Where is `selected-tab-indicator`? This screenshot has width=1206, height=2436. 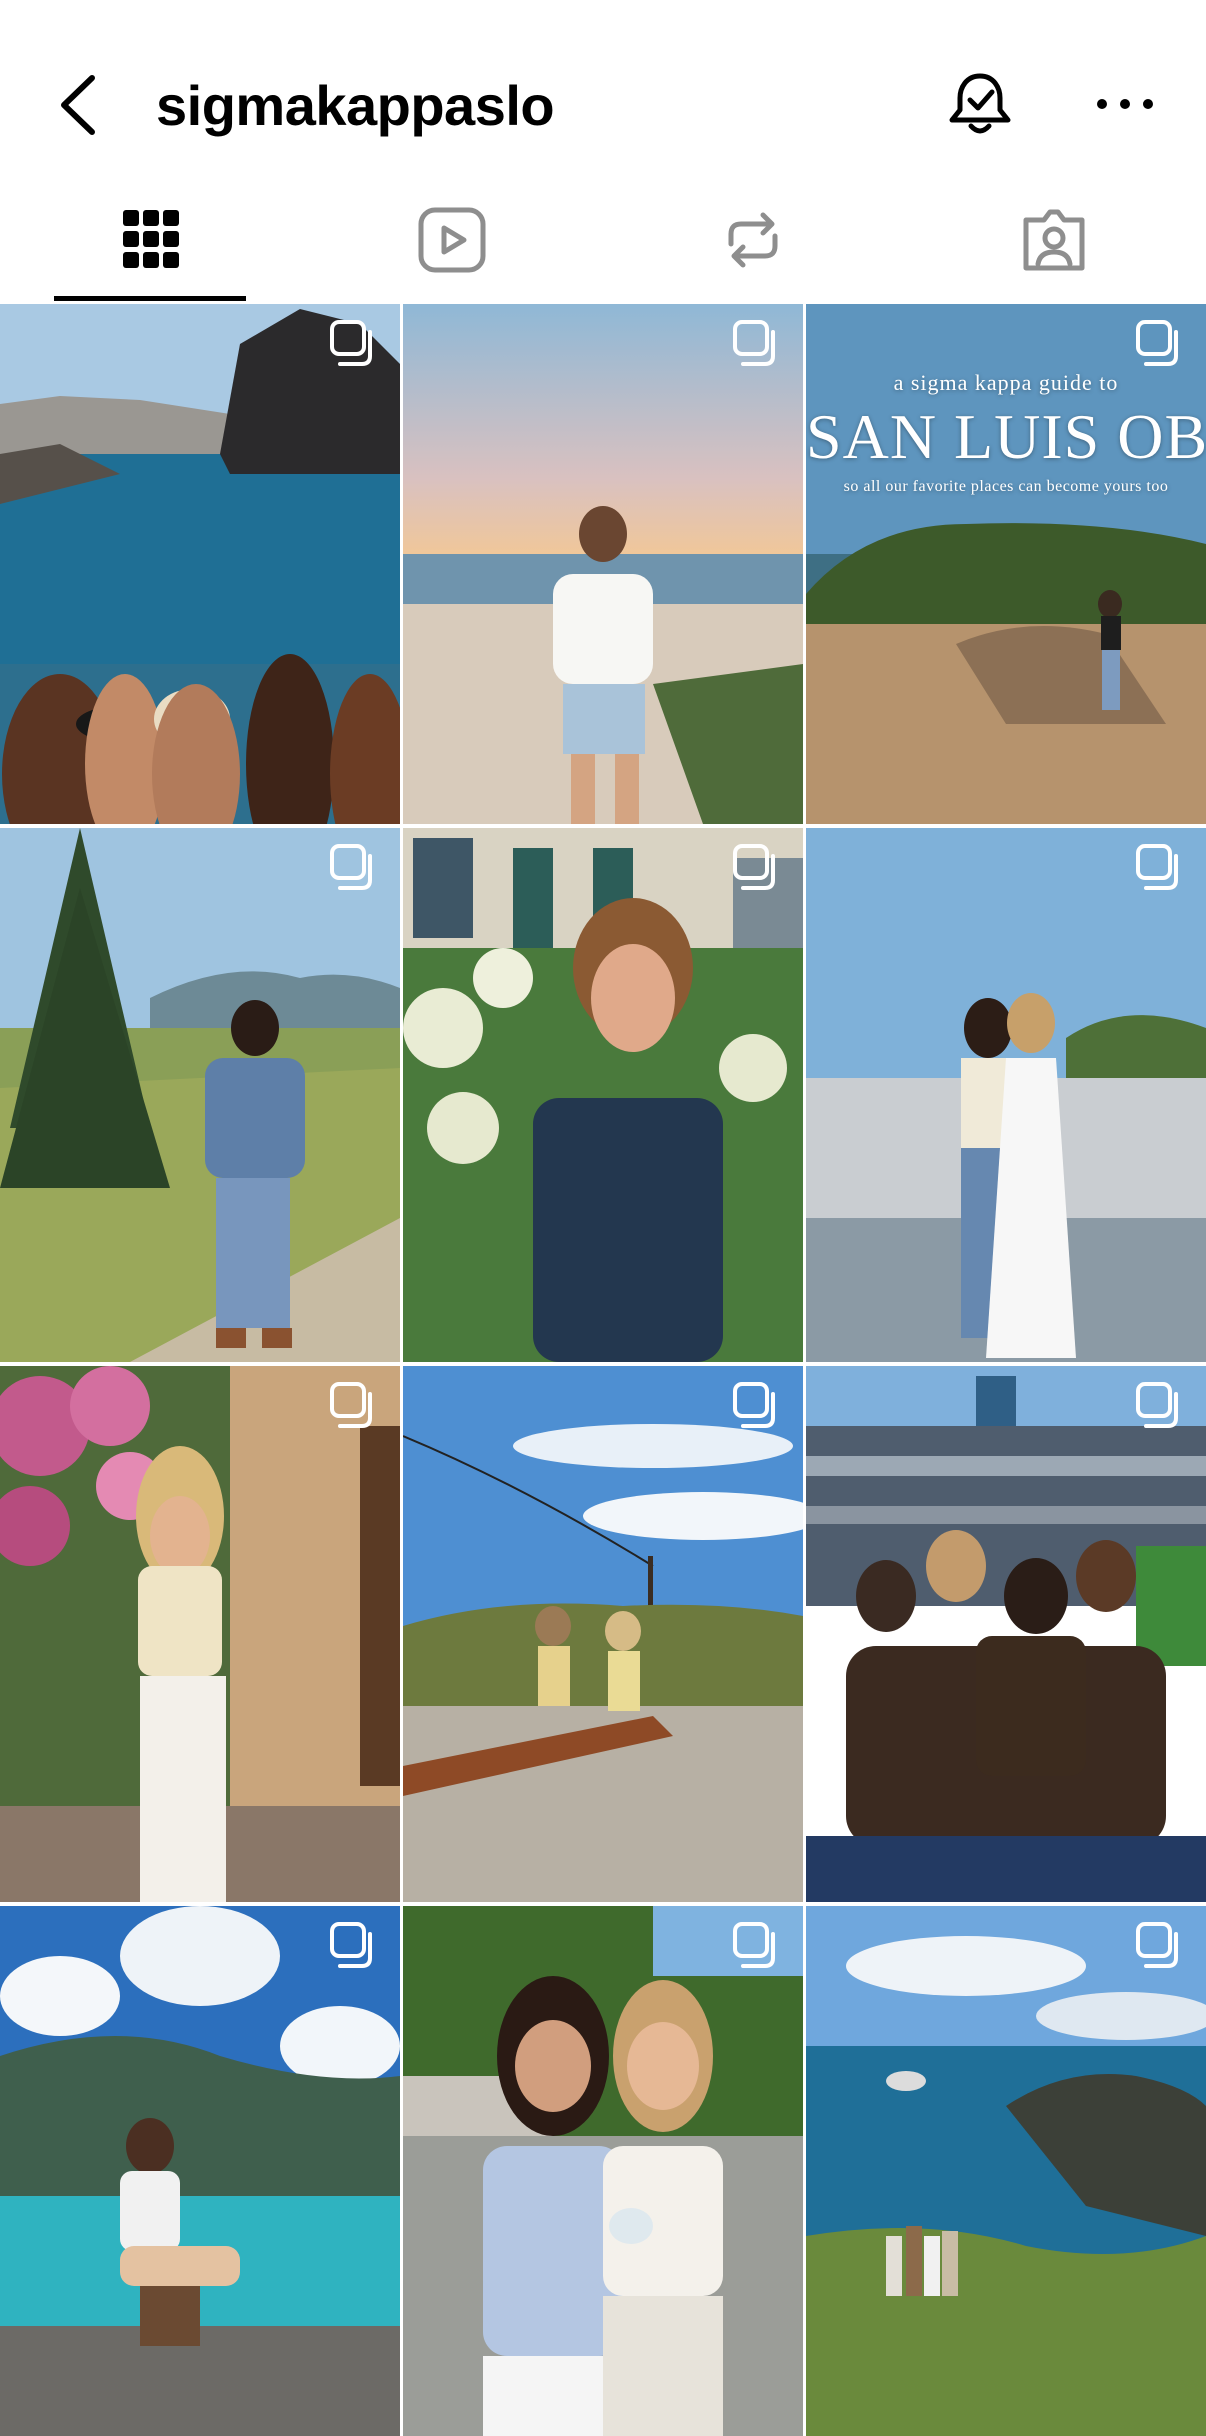
selected-tab-indicator is located at coordinates (150, 298).